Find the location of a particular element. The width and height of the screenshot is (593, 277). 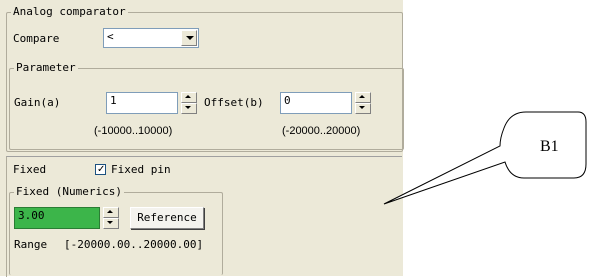

offset-increment-button is located at coordinates (363, 97).